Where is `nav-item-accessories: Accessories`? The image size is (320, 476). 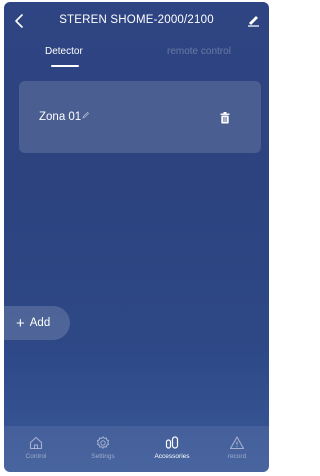
nav-item-accessories: Accessories is located at coordinates (172, 449).